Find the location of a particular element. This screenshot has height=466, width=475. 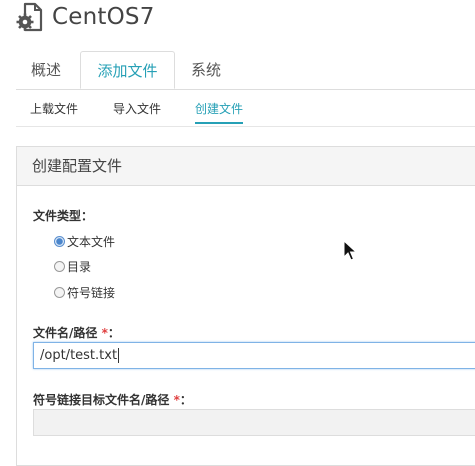

text-caret is located at coordinates (119, 355).